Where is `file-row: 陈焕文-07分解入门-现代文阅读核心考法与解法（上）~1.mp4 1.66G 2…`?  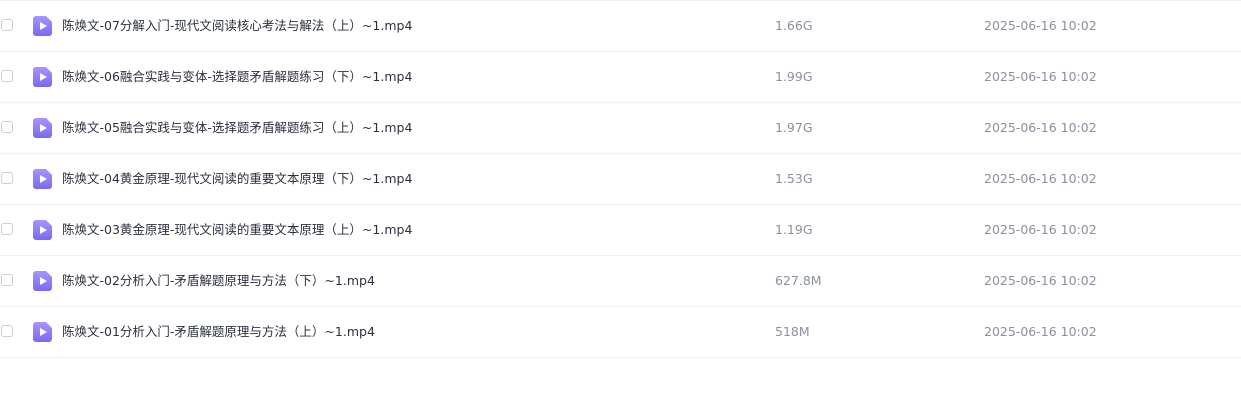 file-row: 陈焕文-07分解入门-现代文阅读核心考法与解法（上）~1.mp4 1.66G 2… is located at coordinates (620, 26).